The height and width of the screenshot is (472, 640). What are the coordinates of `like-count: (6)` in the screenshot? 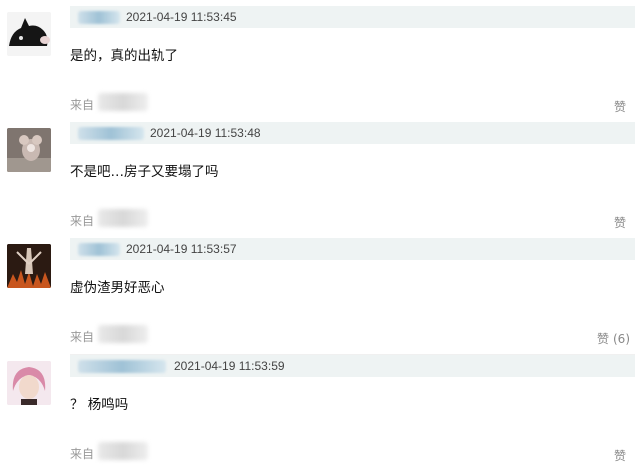 It's located at (621, 339).